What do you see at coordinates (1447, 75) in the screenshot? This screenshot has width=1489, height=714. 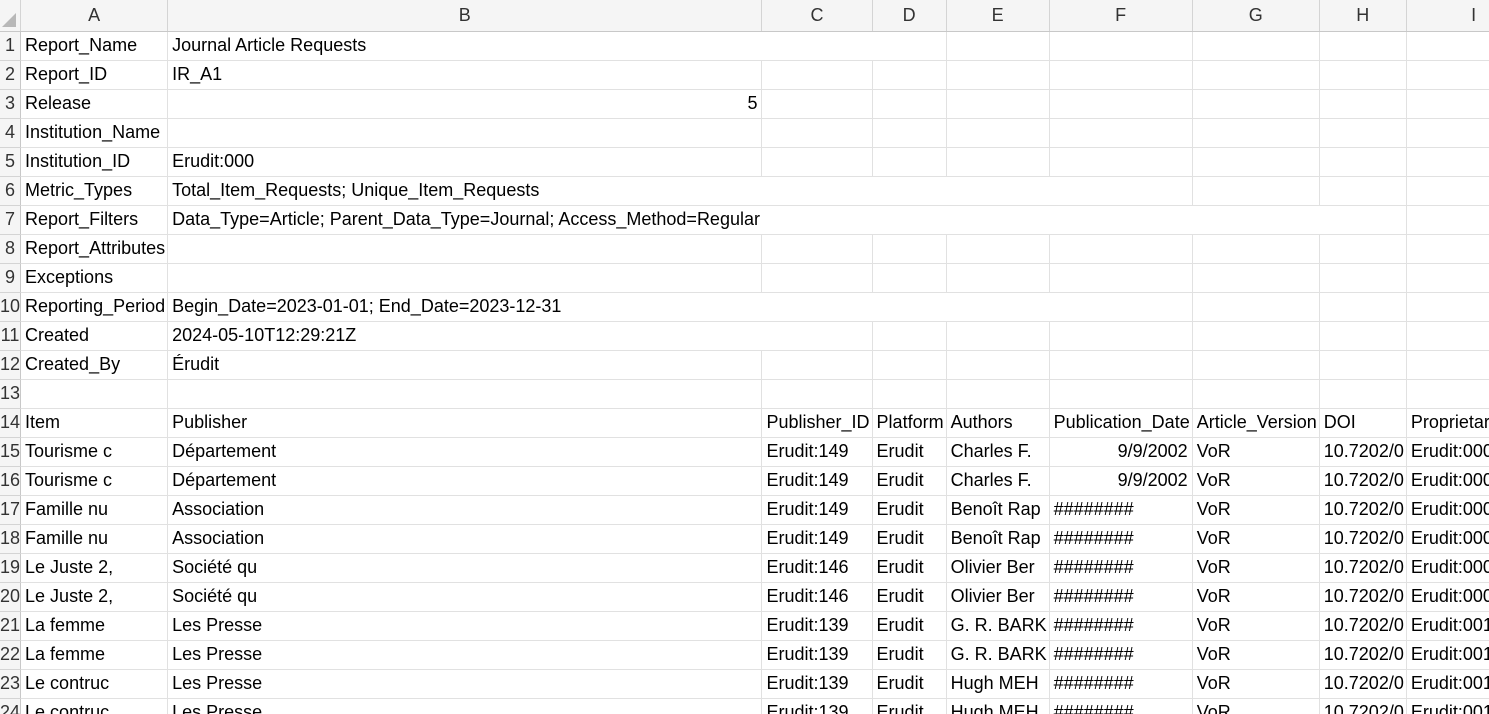 I see `cell-i2` at bounding box center [1447, 75].